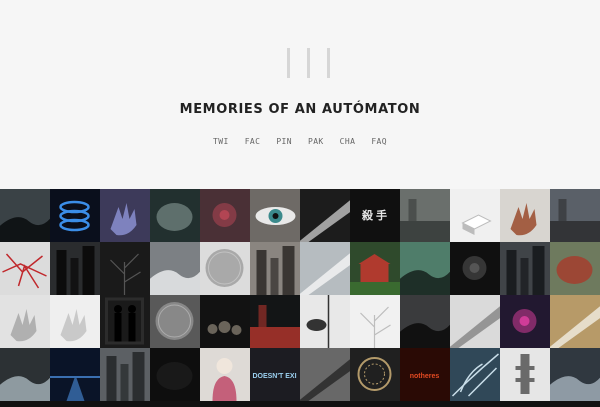 The image size is (600, 407). I want to click on nav-link-faq: FAQ, so click(379, 141).